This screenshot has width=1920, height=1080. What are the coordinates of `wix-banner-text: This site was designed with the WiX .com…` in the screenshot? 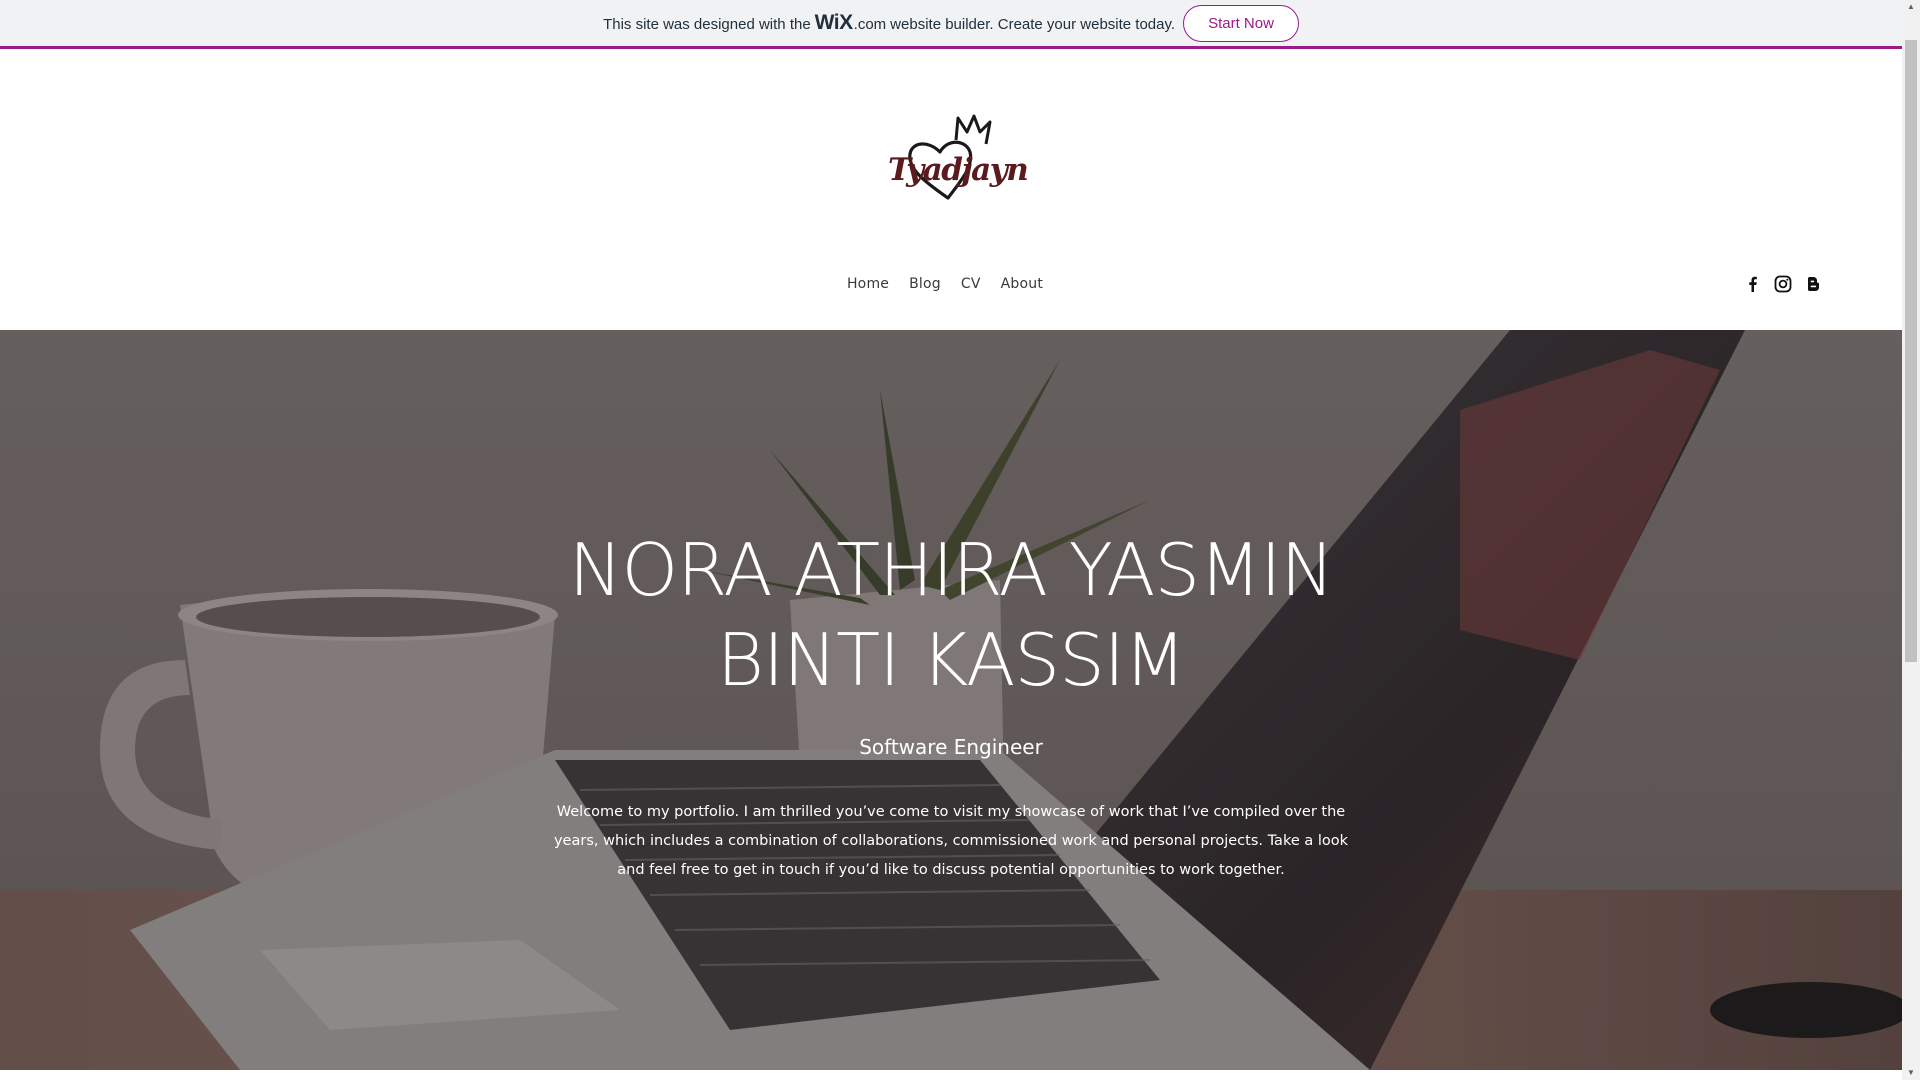 It's located at (889, 23).